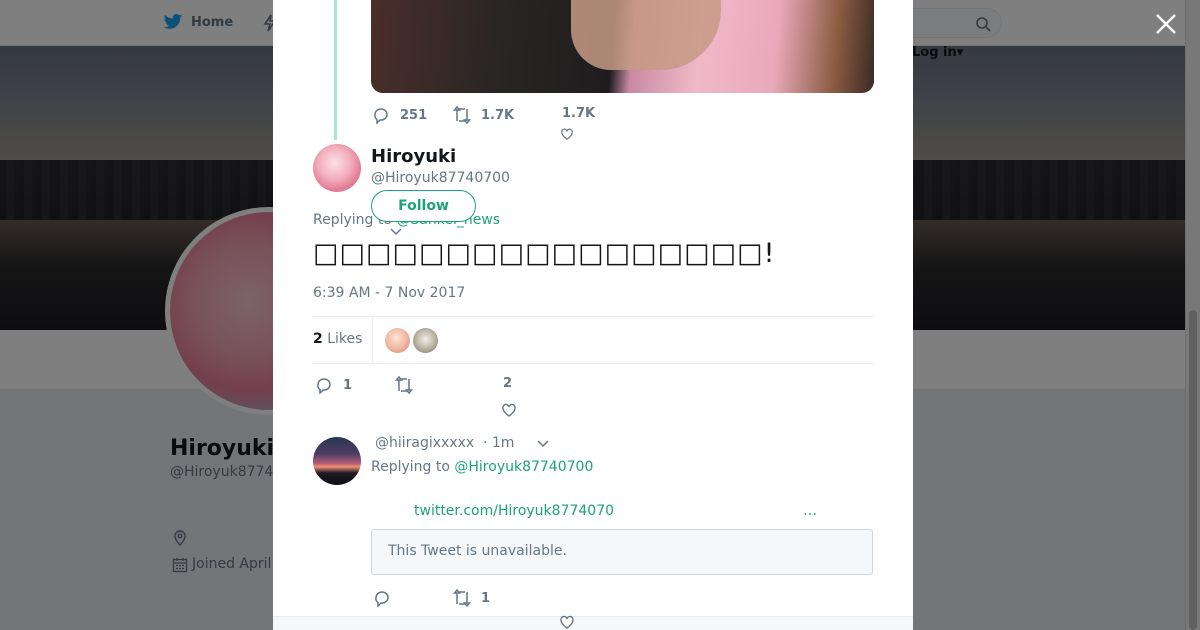 This screenshot has width=1200, height=630. What do you see at coordinates (440, 178) in the screenshot?
I see `author-handle: @Hiroyuk87740700` at bounding box center [440, 178].